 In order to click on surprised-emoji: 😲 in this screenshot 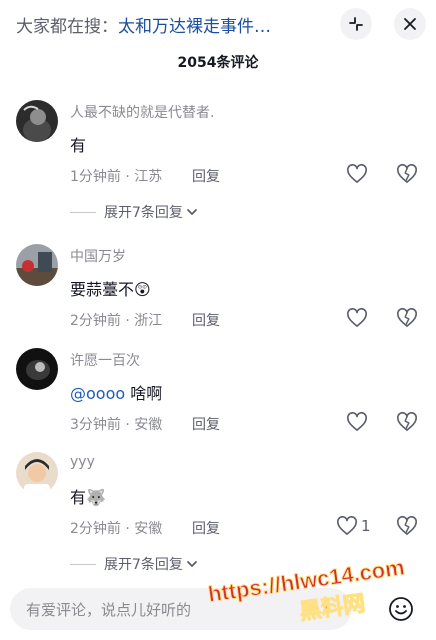, I will do `click(142, 289)`.